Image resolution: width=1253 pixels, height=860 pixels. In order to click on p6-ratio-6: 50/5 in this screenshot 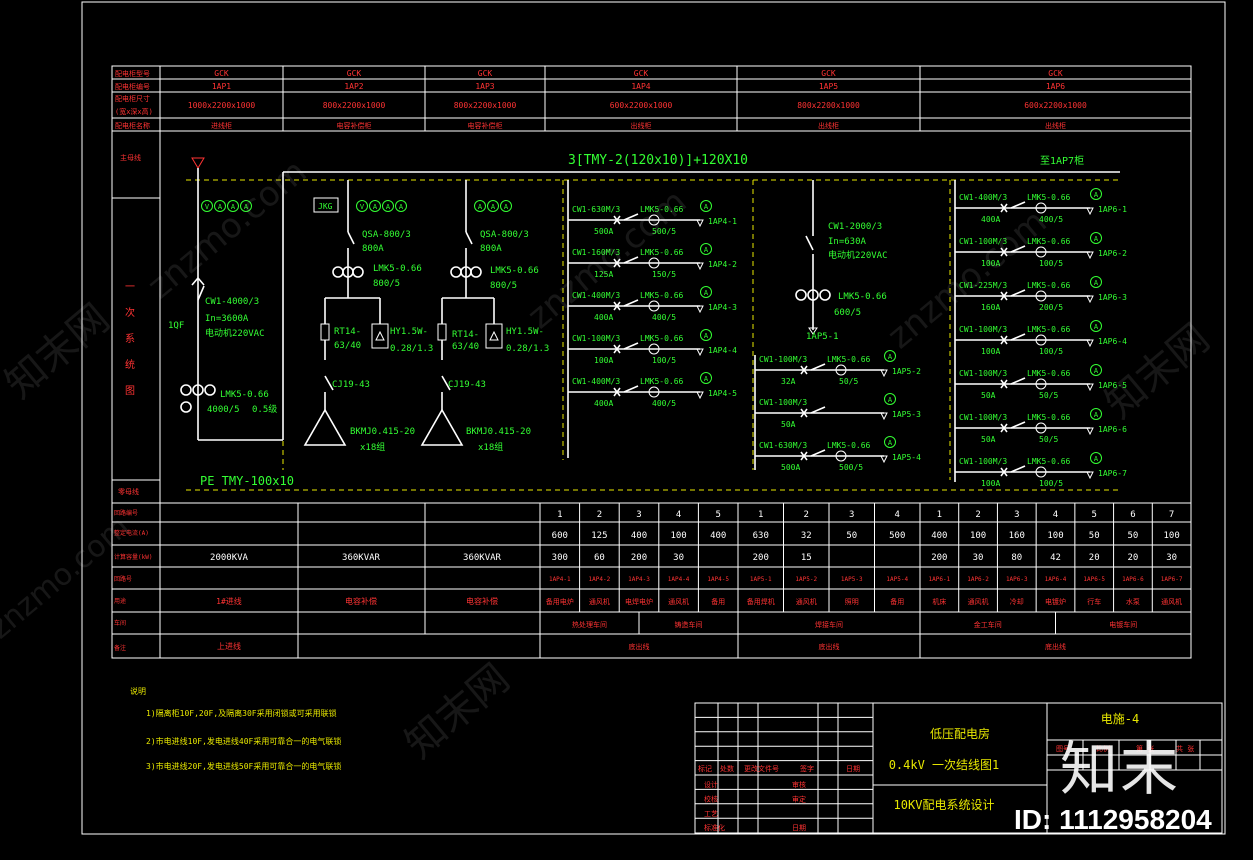, I will do `click(1048, 439)`.